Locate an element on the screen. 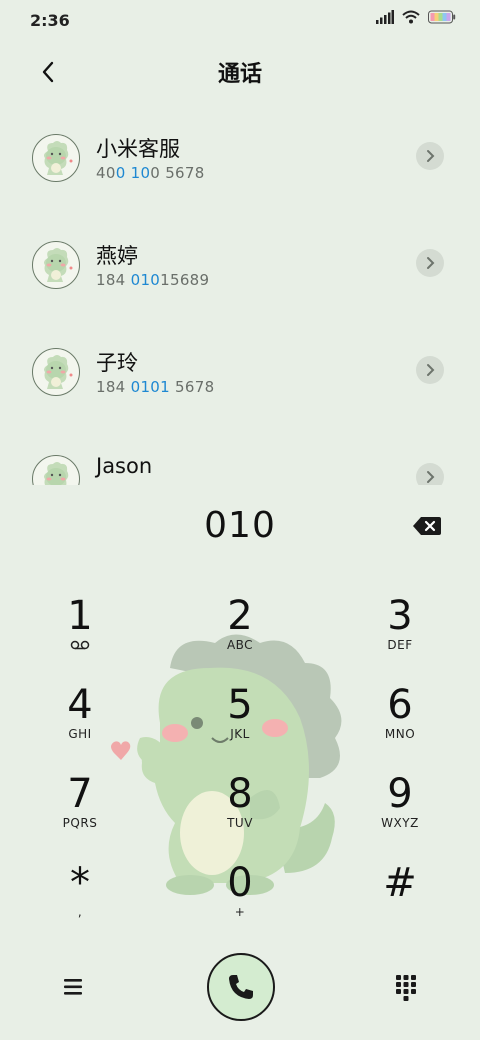 This screenshot has height=1040, width=480. key-letters: JKL is located at coordinates (240, 734).